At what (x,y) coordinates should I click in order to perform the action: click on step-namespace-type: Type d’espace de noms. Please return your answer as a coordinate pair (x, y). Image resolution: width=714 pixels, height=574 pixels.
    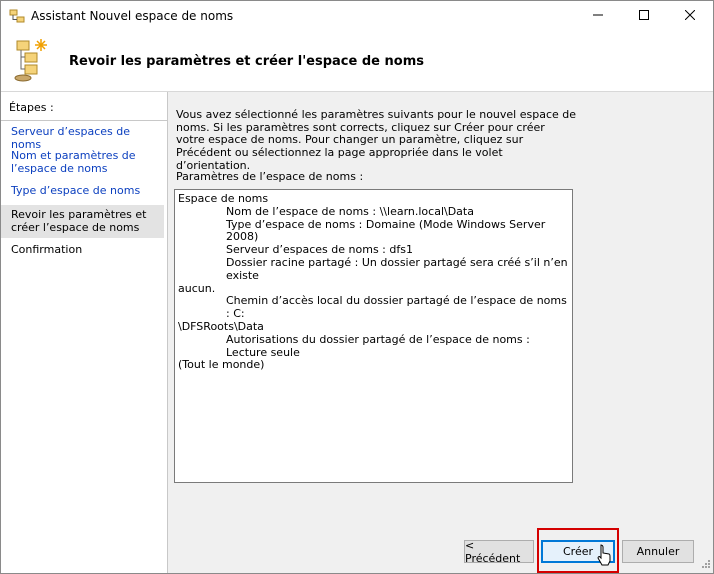
    Looking at the image, I should click on (82, 190).